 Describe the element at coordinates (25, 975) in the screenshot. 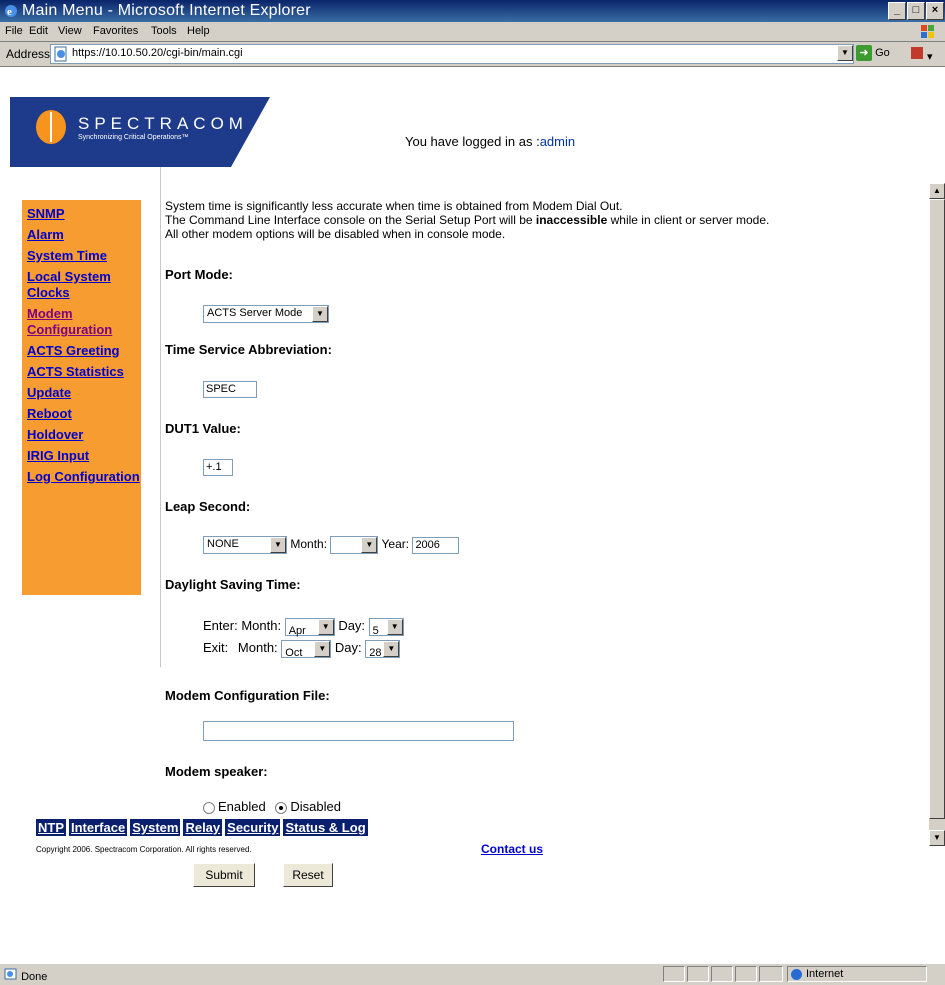

I see `status-text: Done` at that location.